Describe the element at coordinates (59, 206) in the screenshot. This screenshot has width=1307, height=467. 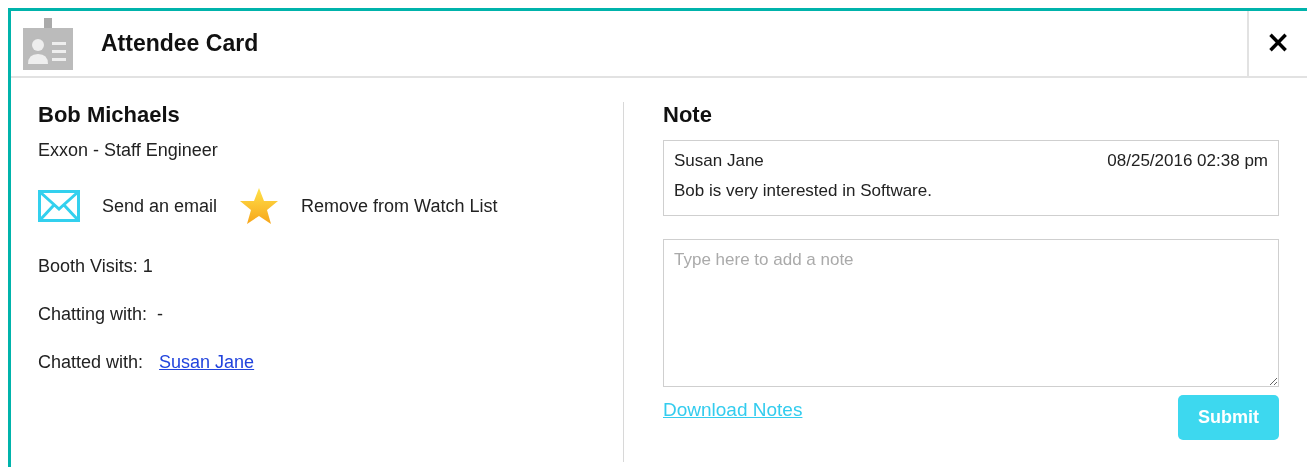
I see `envelope-icon` at that location.